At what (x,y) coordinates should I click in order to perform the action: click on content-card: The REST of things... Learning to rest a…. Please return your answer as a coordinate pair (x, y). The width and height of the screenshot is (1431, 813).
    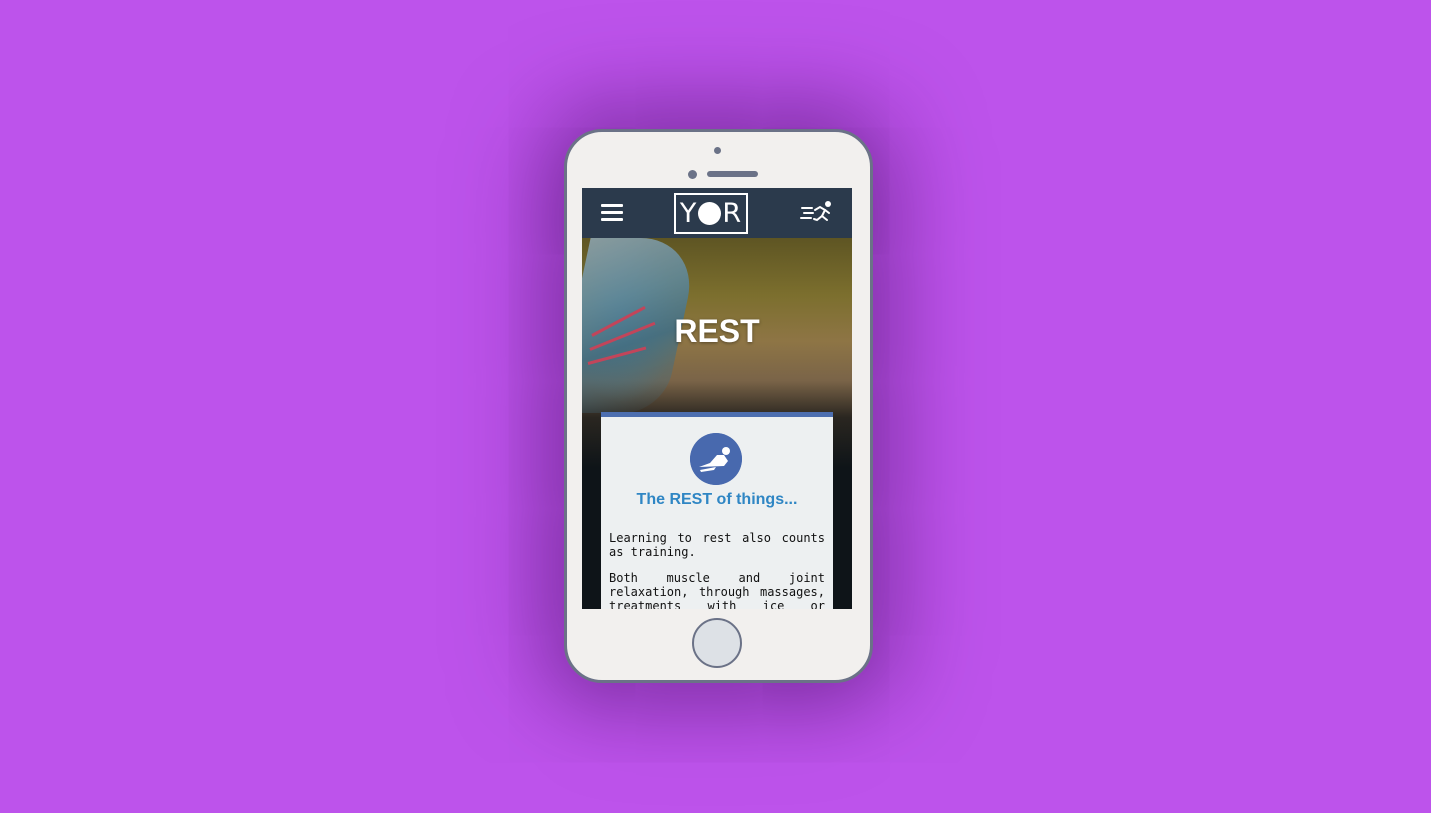
    Looking at the image, I should click on (717, 510).